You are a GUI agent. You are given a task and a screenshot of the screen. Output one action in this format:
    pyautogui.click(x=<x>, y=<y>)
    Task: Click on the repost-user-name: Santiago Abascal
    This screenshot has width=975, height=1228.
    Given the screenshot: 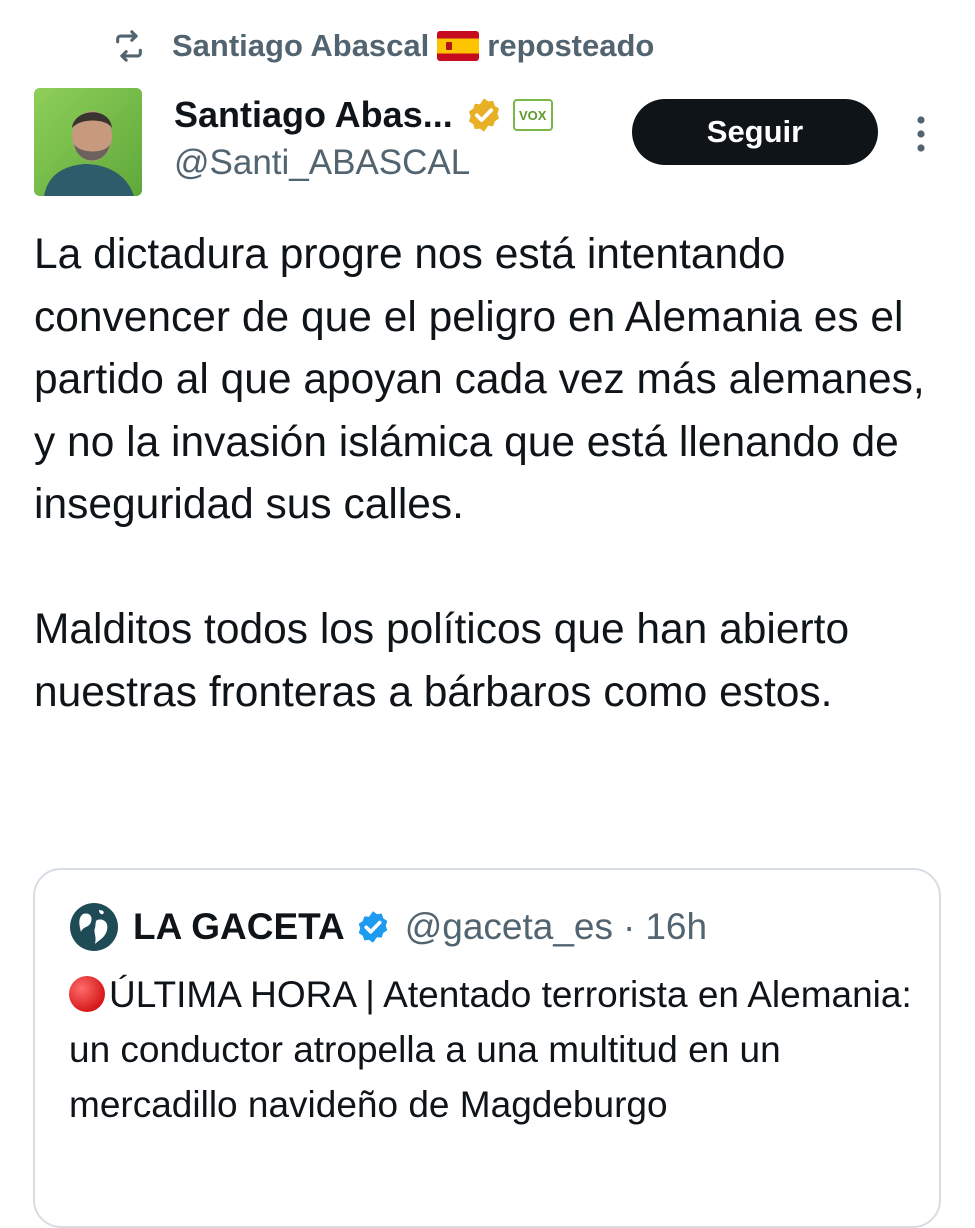 What is the action you would take?
    pyautogui.click(x=300, y=46)
    